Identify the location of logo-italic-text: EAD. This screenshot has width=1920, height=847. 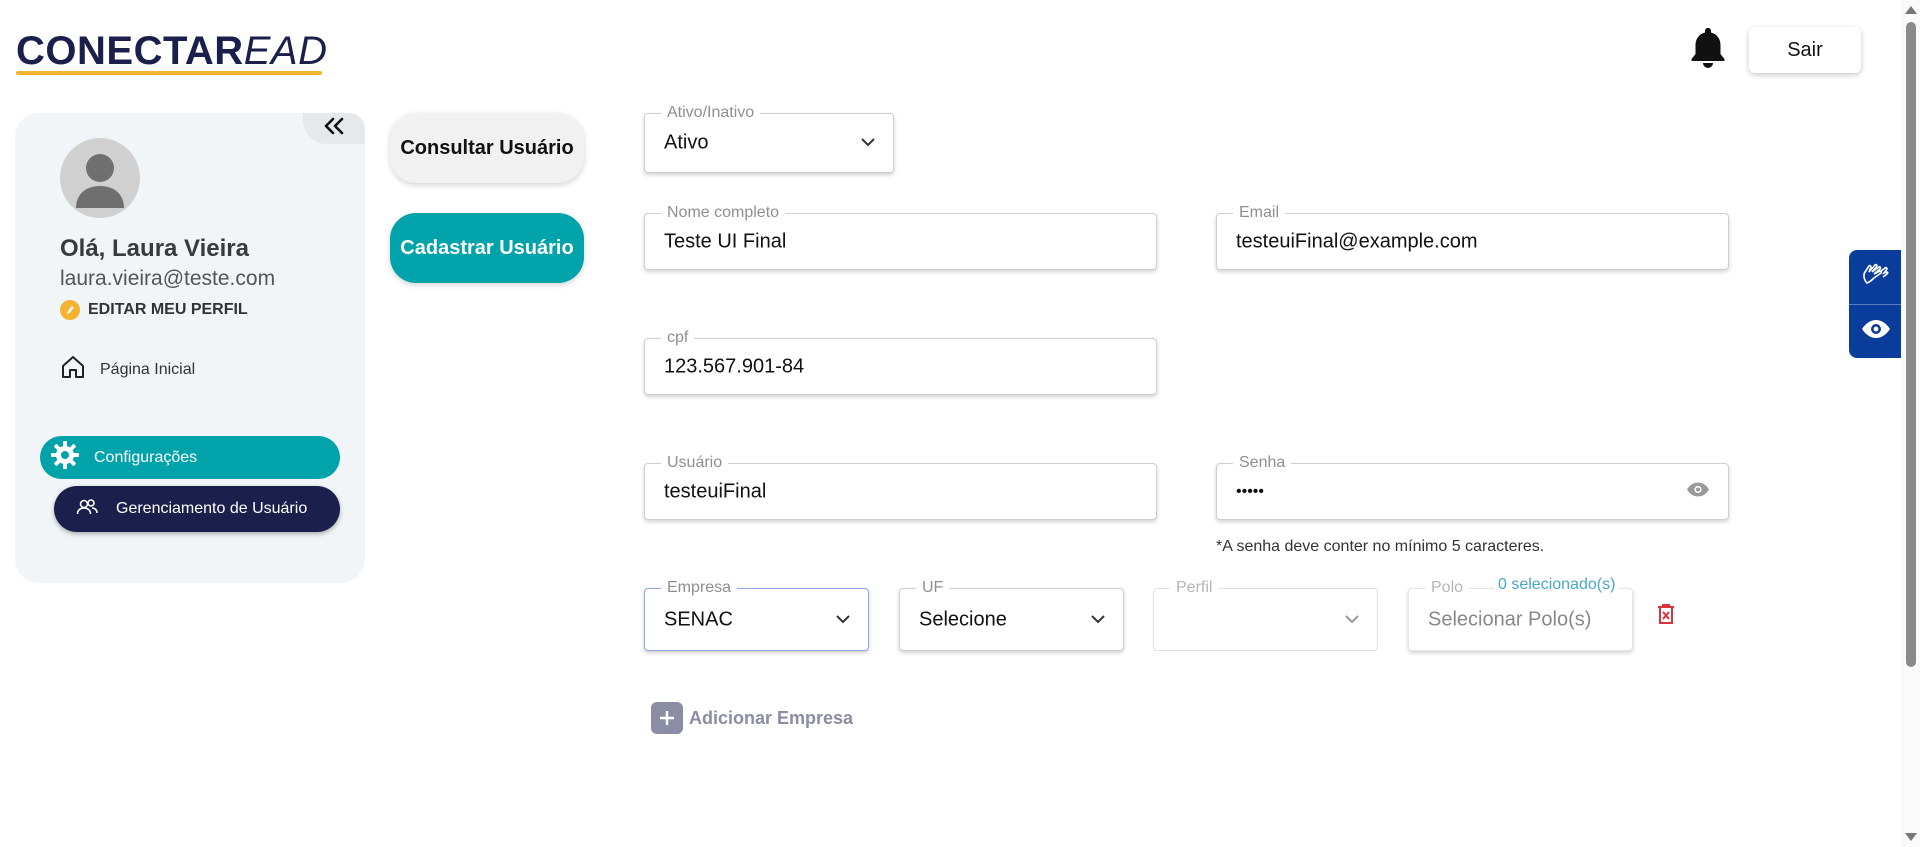
(285, 51).